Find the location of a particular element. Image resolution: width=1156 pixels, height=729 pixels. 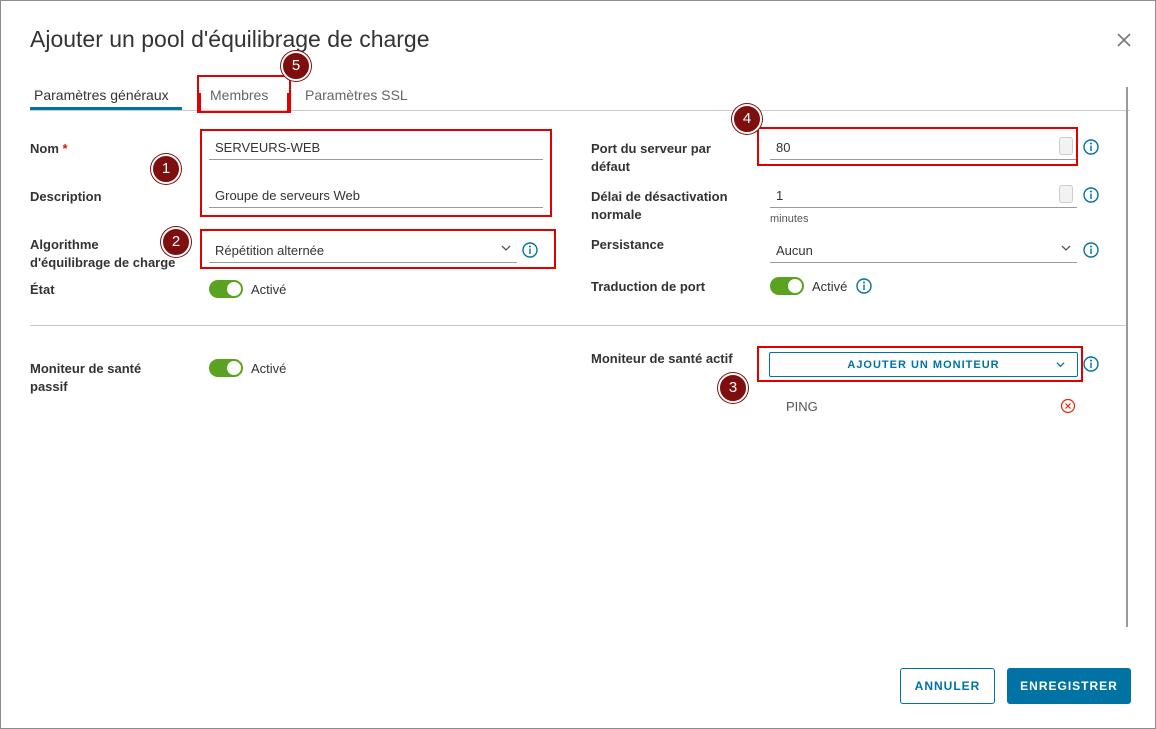

active-tab-indicator is located at coordinates (106, 108).